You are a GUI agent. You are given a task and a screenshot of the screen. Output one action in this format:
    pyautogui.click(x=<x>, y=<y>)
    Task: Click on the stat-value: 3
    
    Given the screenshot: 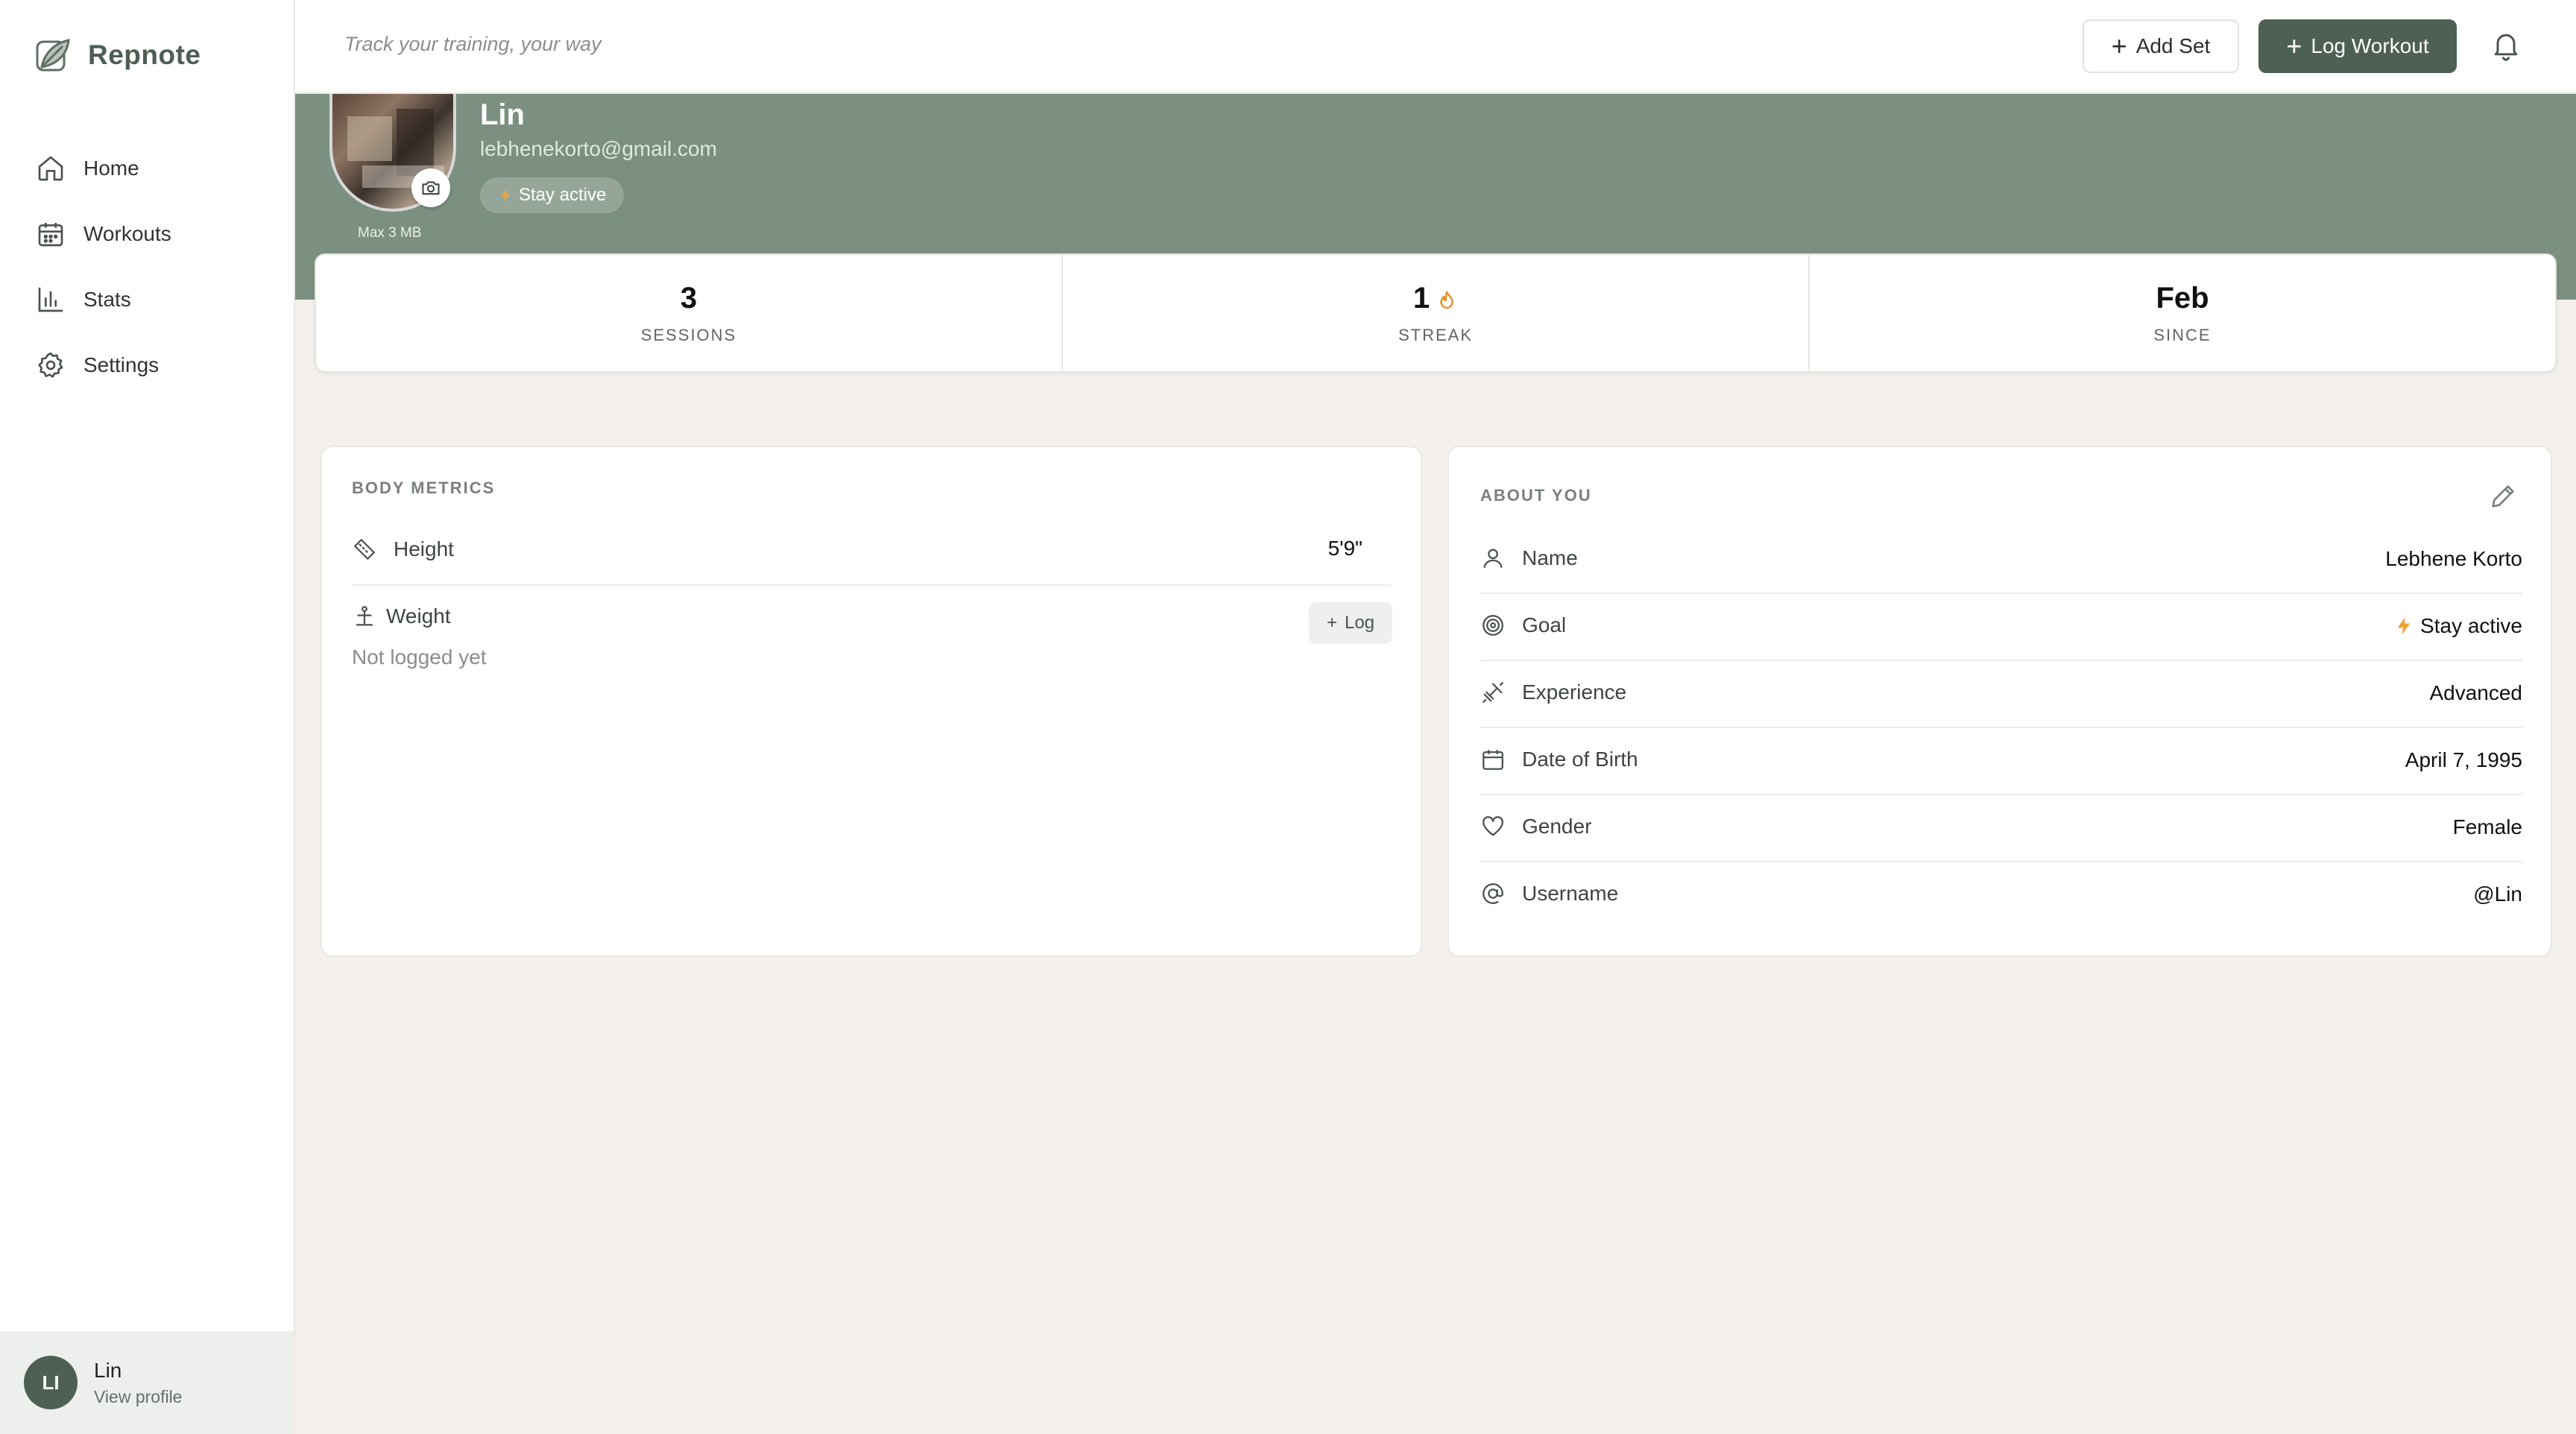 What is the action you would take?
    pyautogui.click(x=689, y=298)
    